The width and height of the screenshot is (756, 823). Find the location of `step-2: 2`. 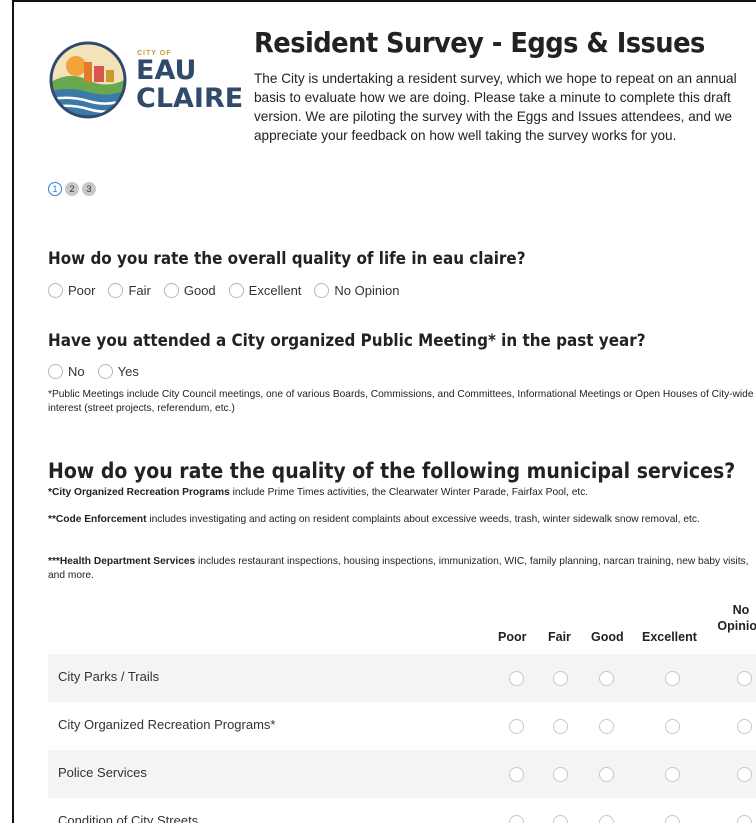

step-2: 2 is located at coordinates (72, 189).